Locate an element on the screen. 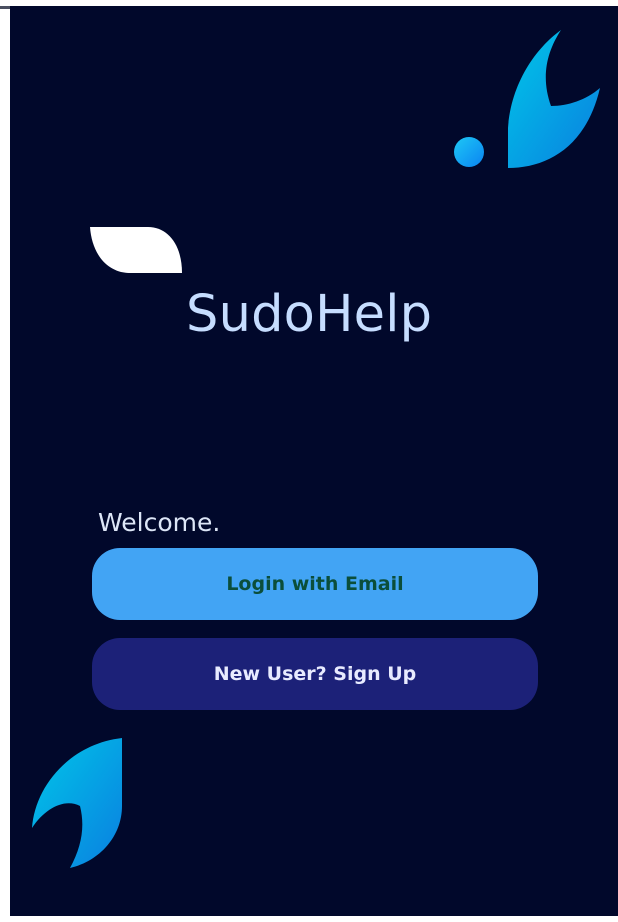 The width and height of the screenshot is (618, 922). white-leaf-shape is located at coordinates (136, 250).